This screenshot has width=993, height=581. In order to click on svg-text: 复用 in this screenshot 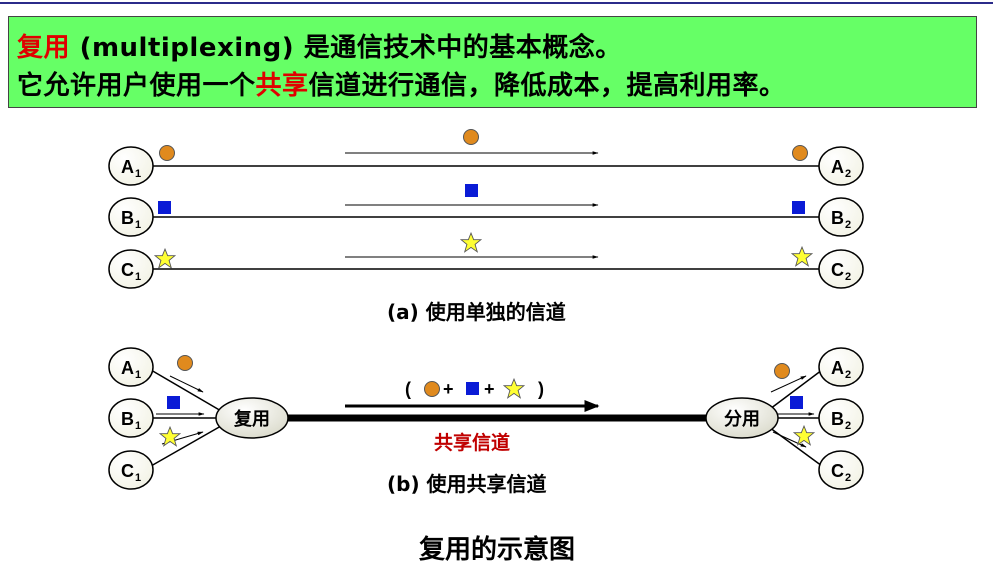, I will do `click(251, 419)`.